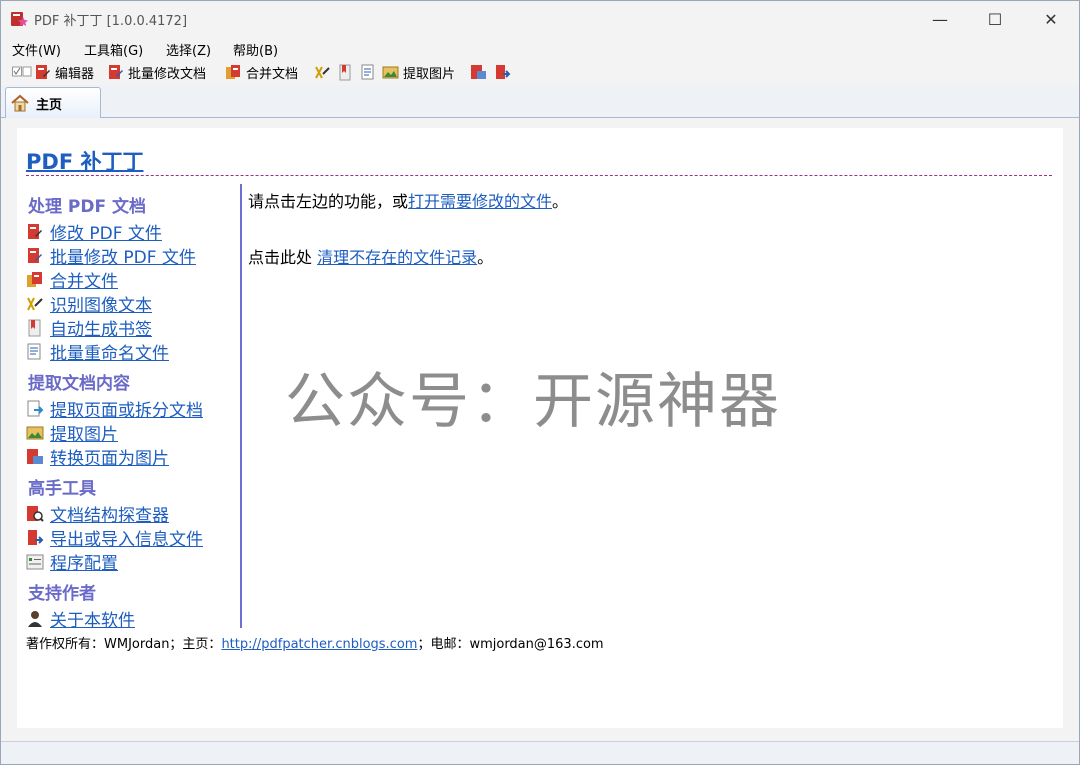 The width and height of the screenshot is (1080, 765). Describe the element at coordinates (123, 258) in the screenshot. I see `link-label: 批量修改 PDF 文件` at that location.